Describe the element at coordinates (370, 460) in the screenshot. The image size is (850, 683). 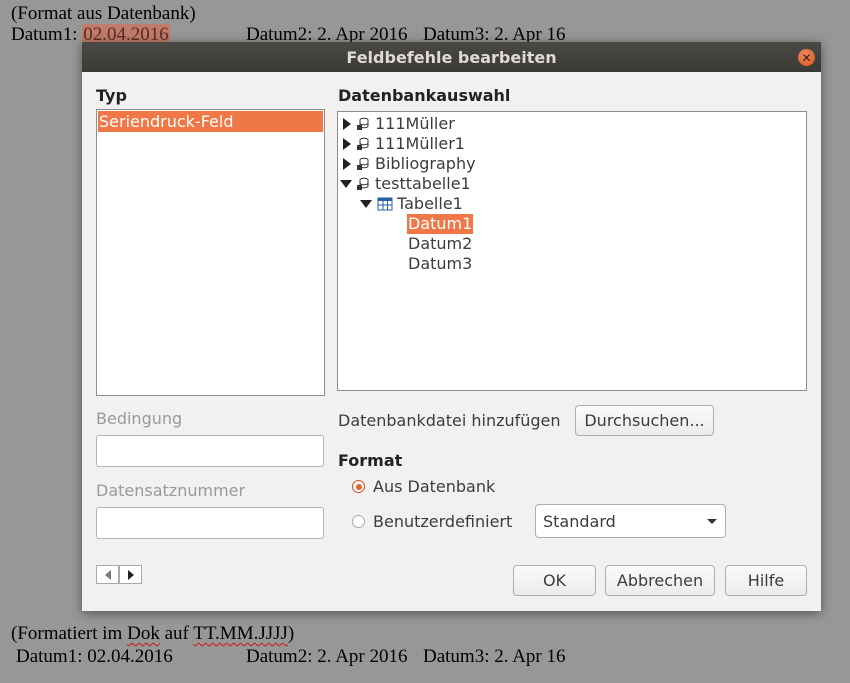
I see `format-label: Format` at that location.